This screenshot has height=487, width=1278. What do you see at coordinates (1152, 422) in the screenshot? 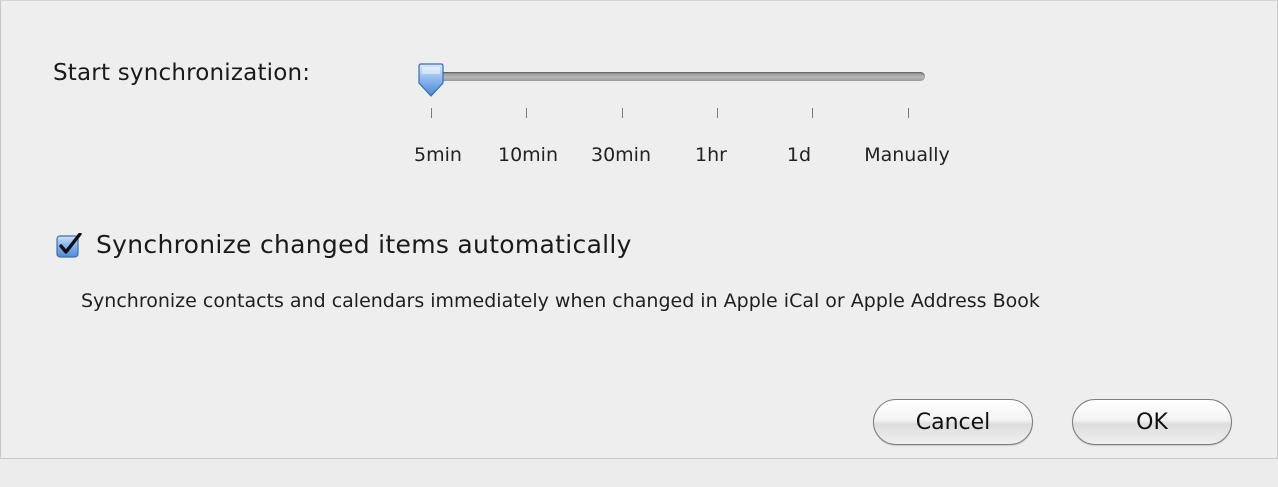
I see `ok-button: OK` at bounding box center [1152, 422].